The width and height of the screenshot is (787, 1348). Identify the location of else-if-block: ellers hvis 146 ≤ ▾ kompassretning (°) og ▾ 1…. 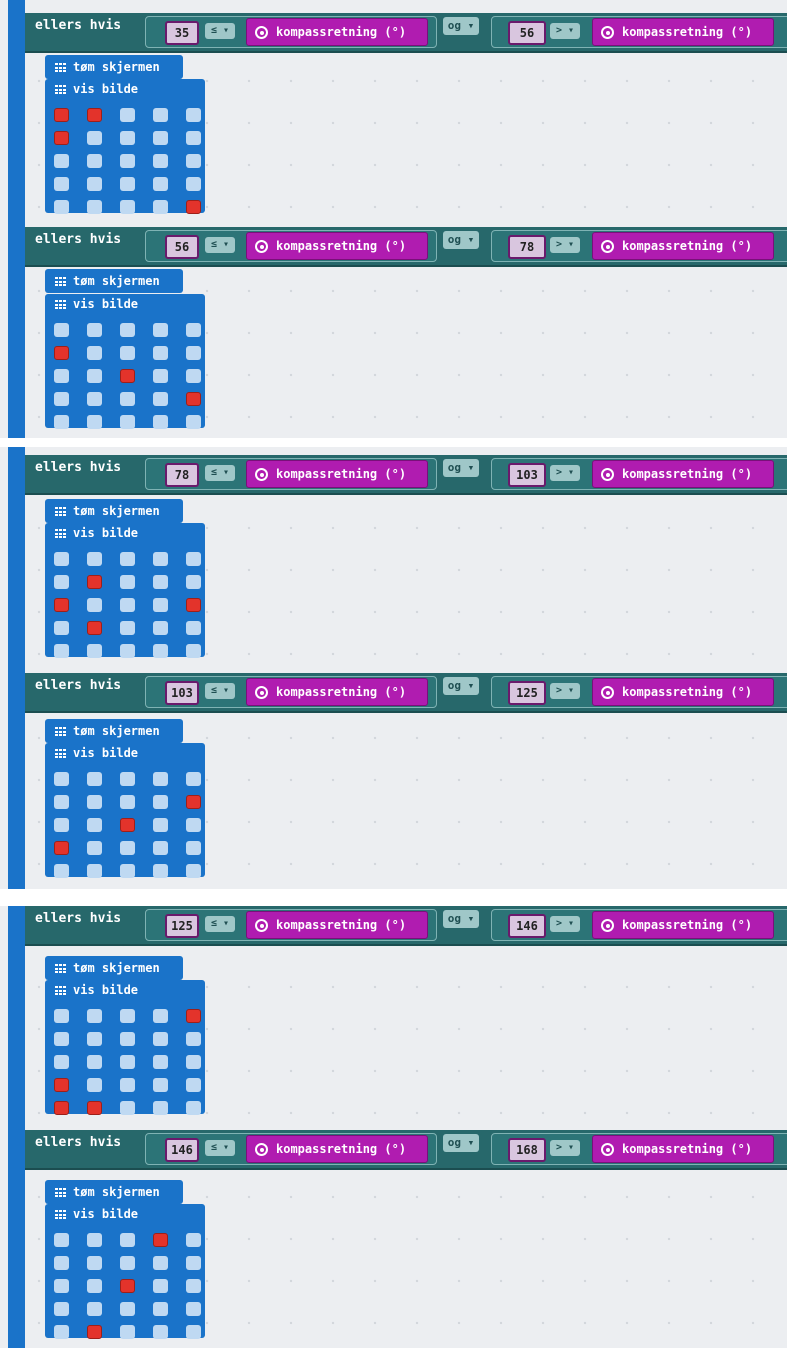
(406, 1150).